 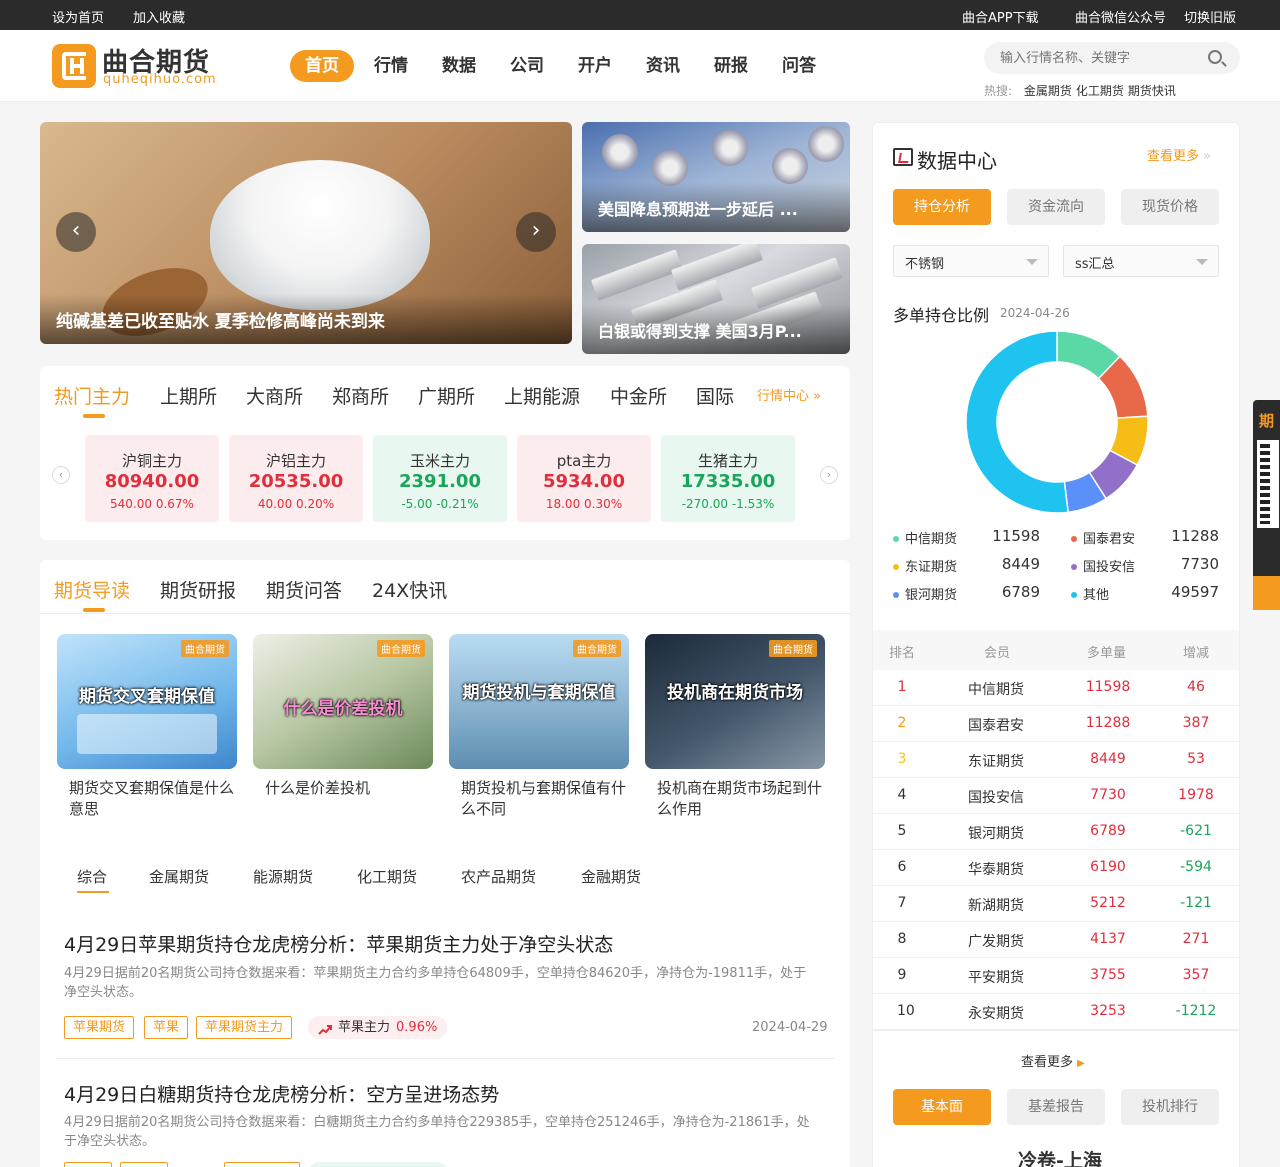 I want to click on fundamentals-button: 基本面, so click(x=942, y=1107).